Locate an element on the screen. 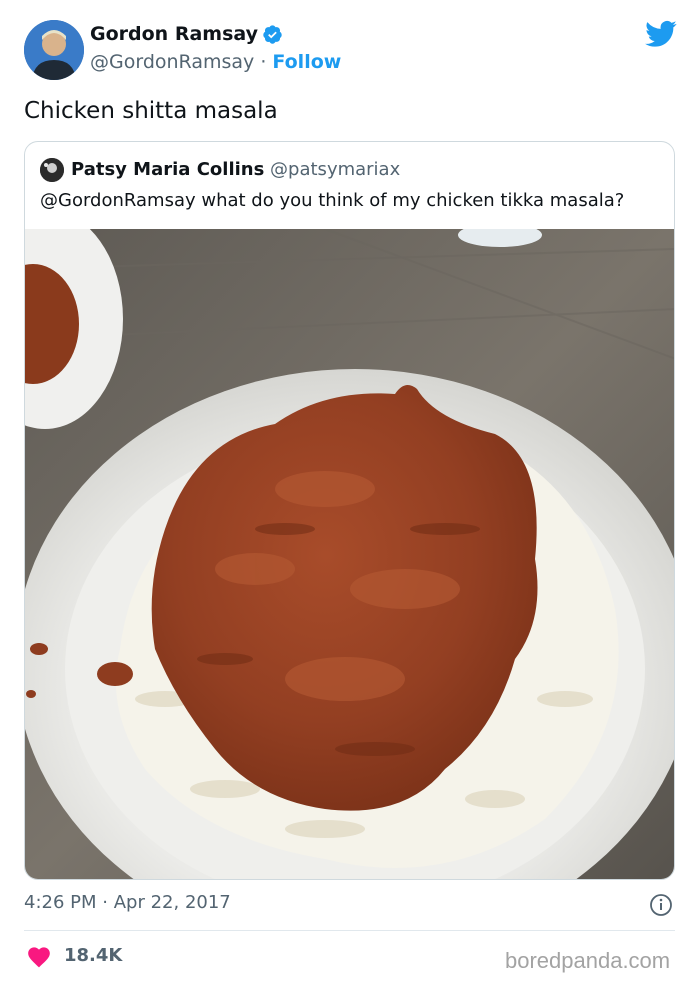 The width and height of the screenshot is (700, 983). quoted-header: Patsy Maria Collins @patsymariax is located at coordinates (235, 170).